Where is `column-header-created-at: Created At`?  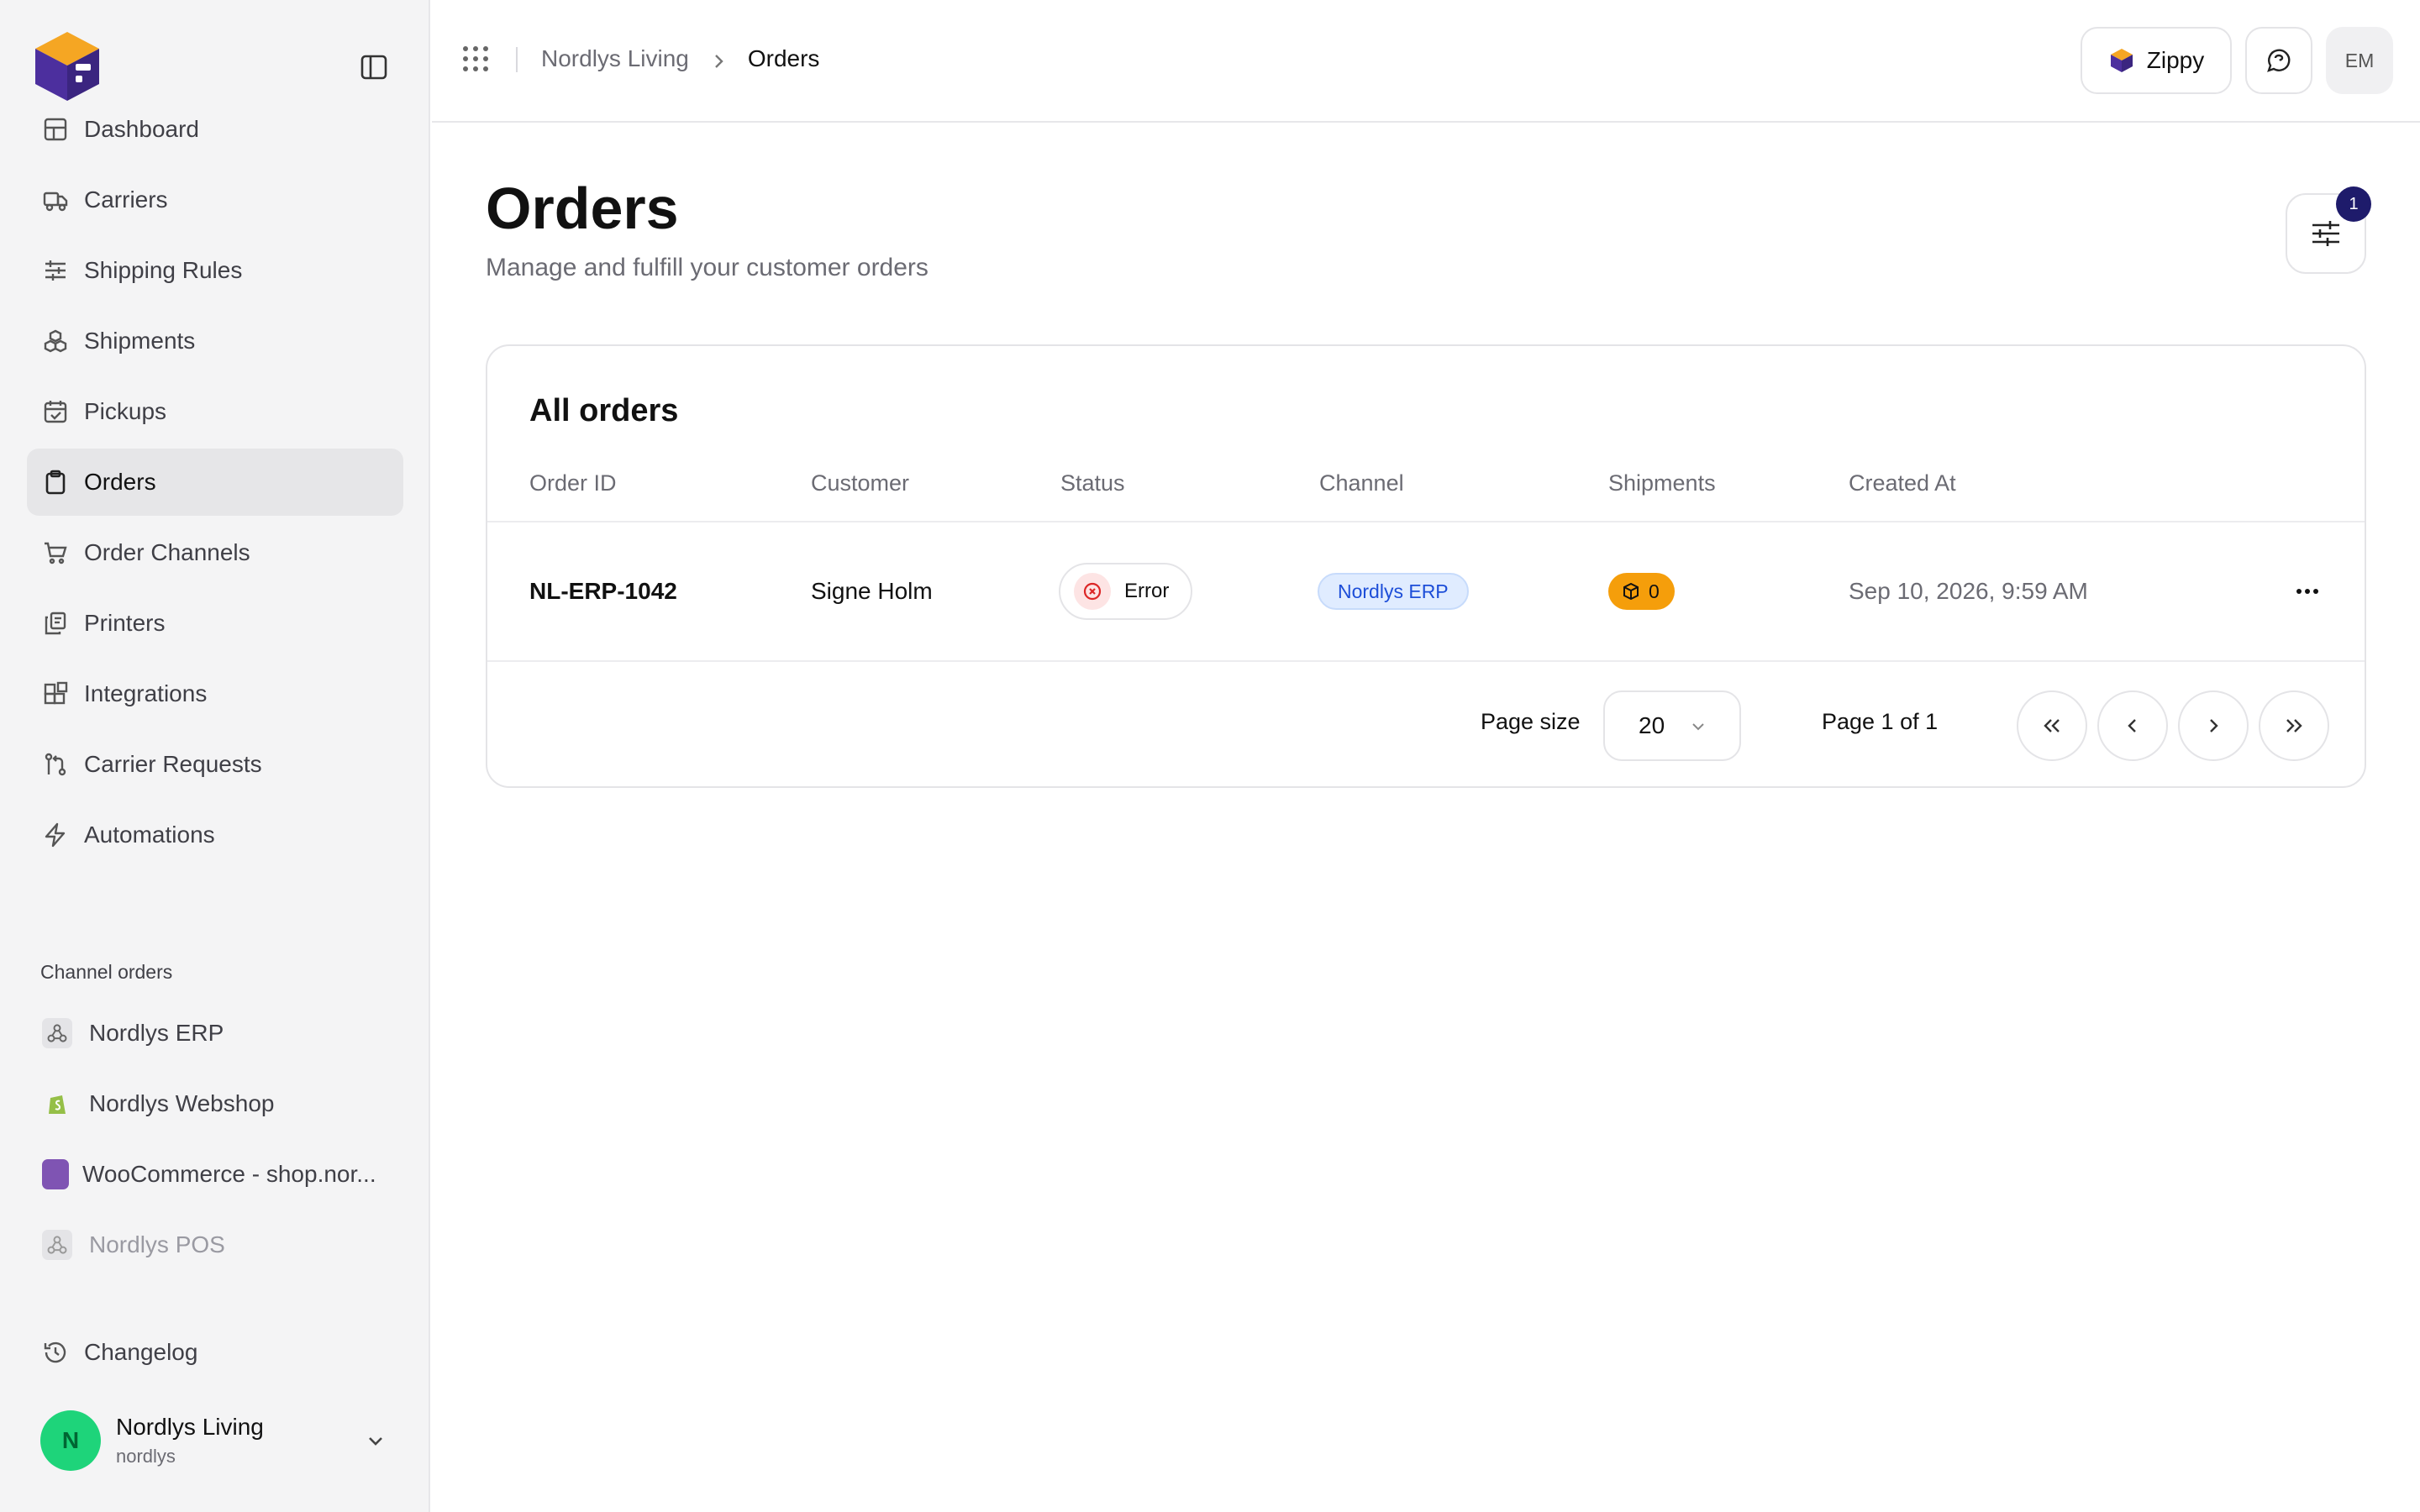 column-header-created-at: Created At is located at coordinates (1903, 483).